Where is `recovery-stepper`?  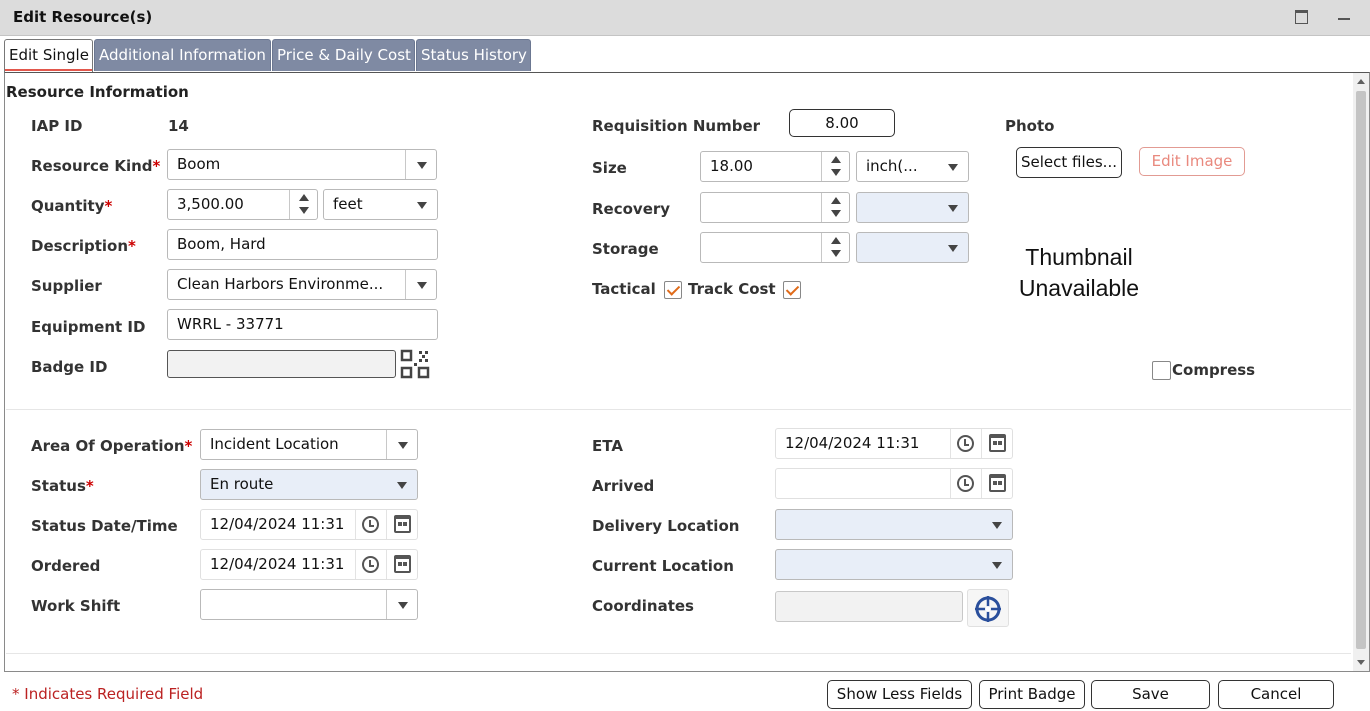
recovery-stepper is located at coordinates (775, 207).